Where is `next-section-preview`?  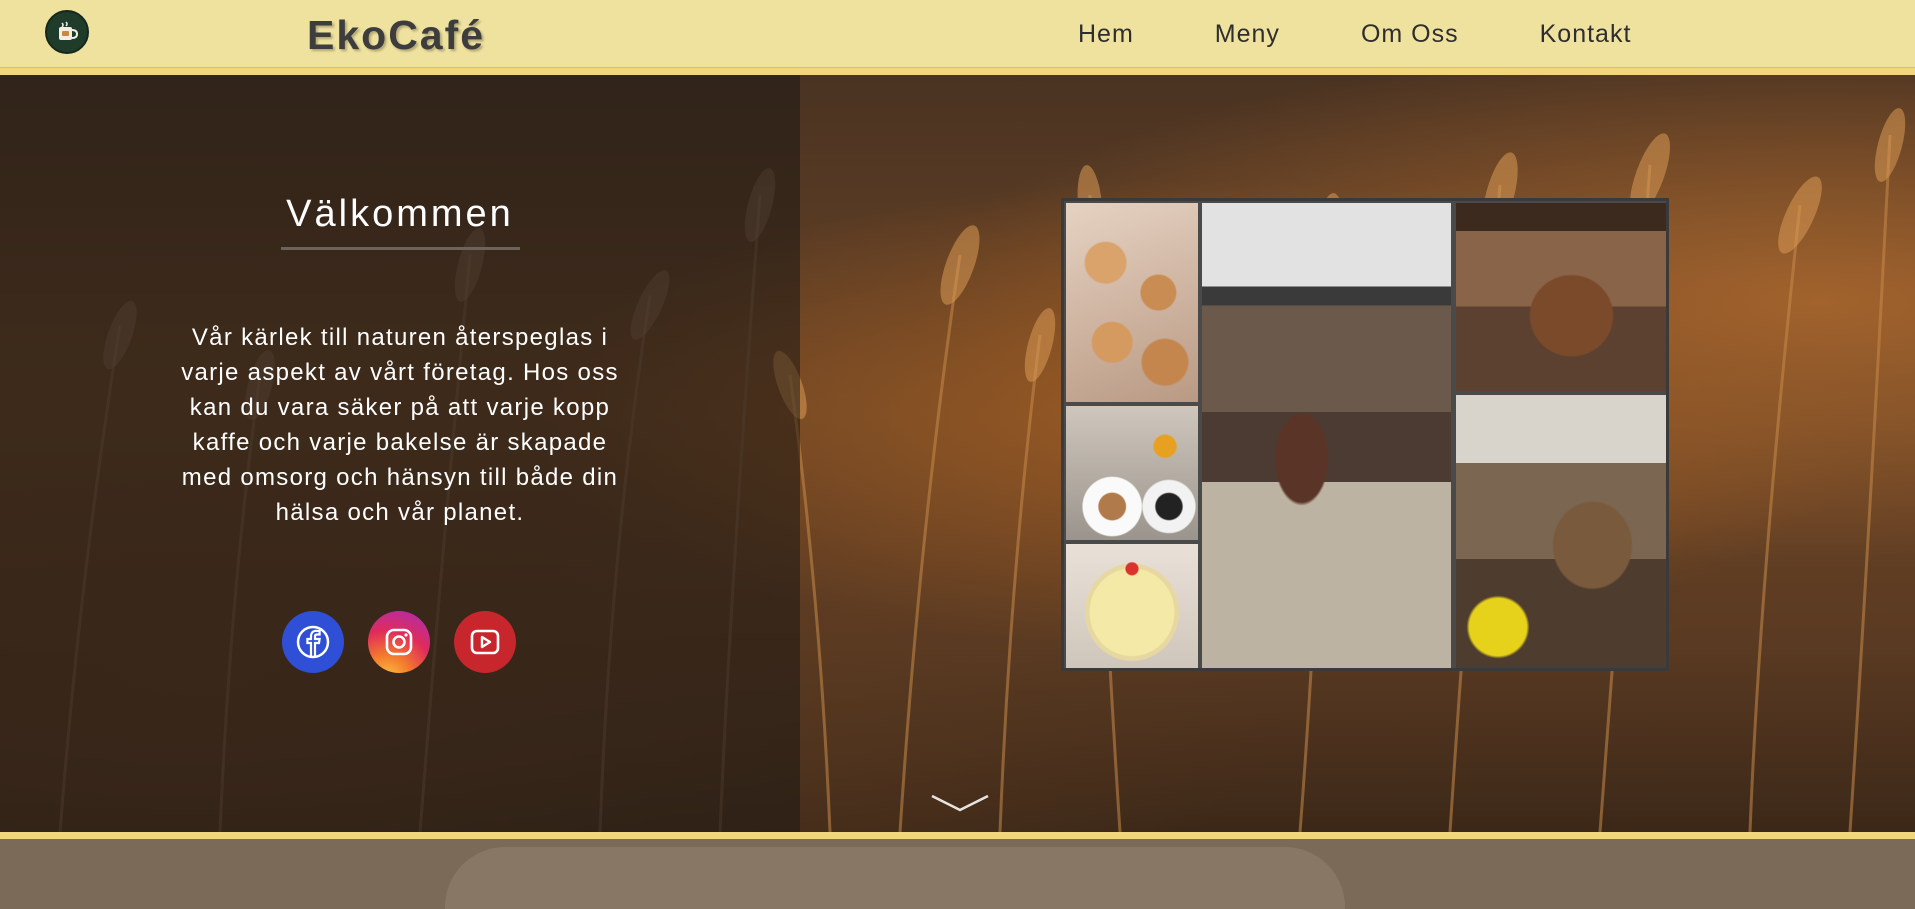 next-section-preview is located at coordinates (957, 870).